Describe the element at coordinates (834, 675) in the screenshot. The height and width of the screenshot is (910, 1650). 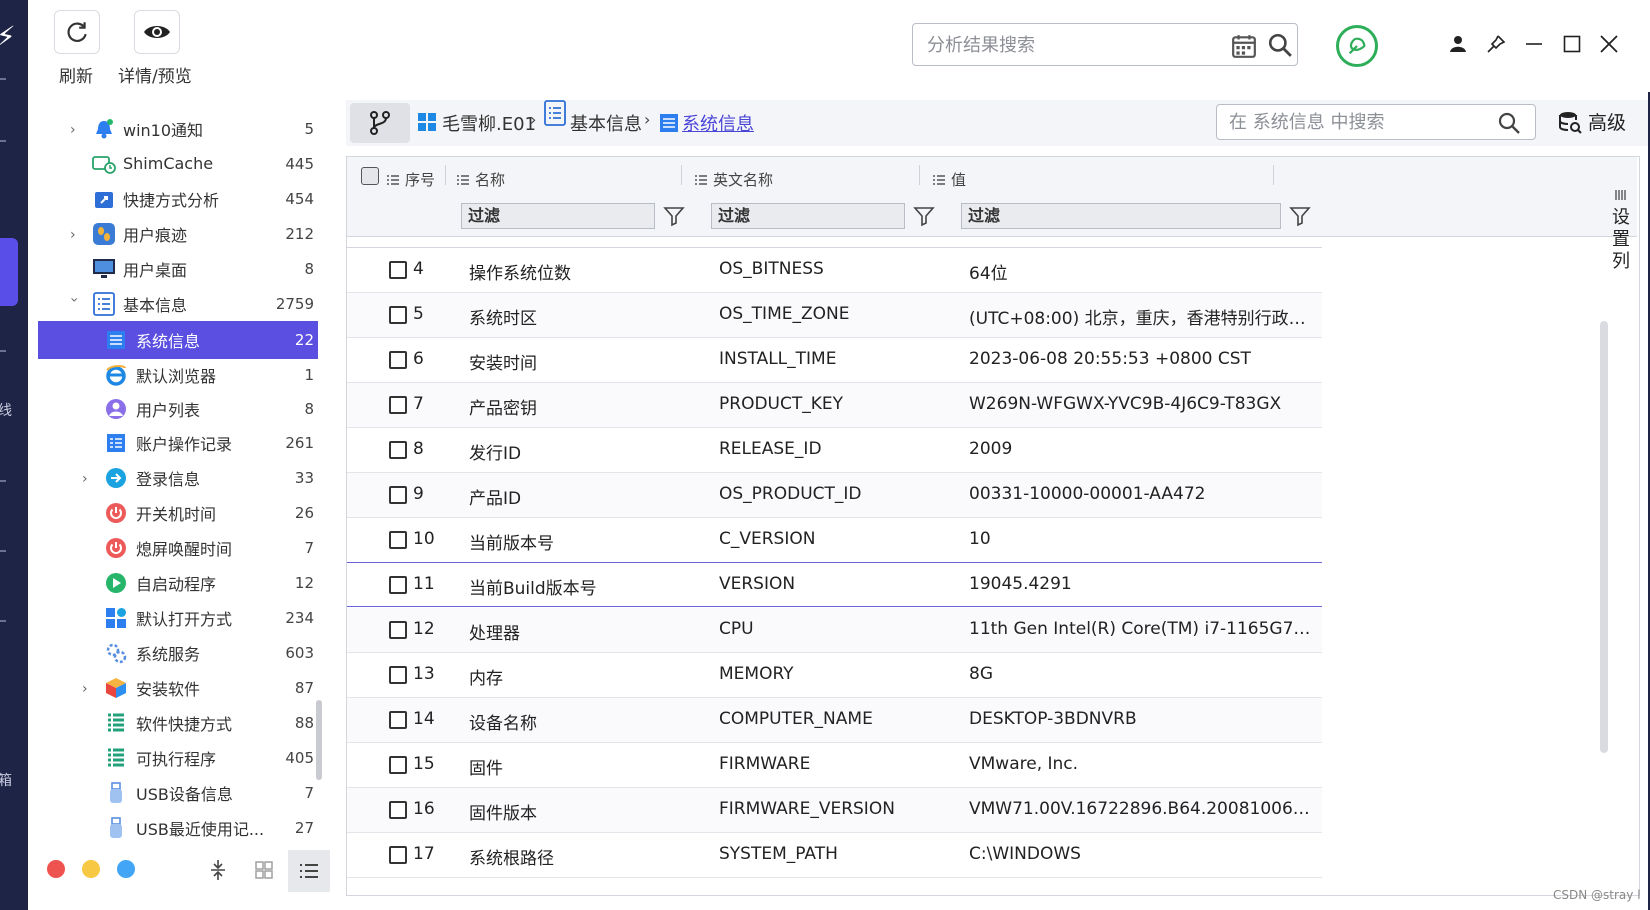
I see `table-row: 13 内存 MEMORY 8G` at that location.